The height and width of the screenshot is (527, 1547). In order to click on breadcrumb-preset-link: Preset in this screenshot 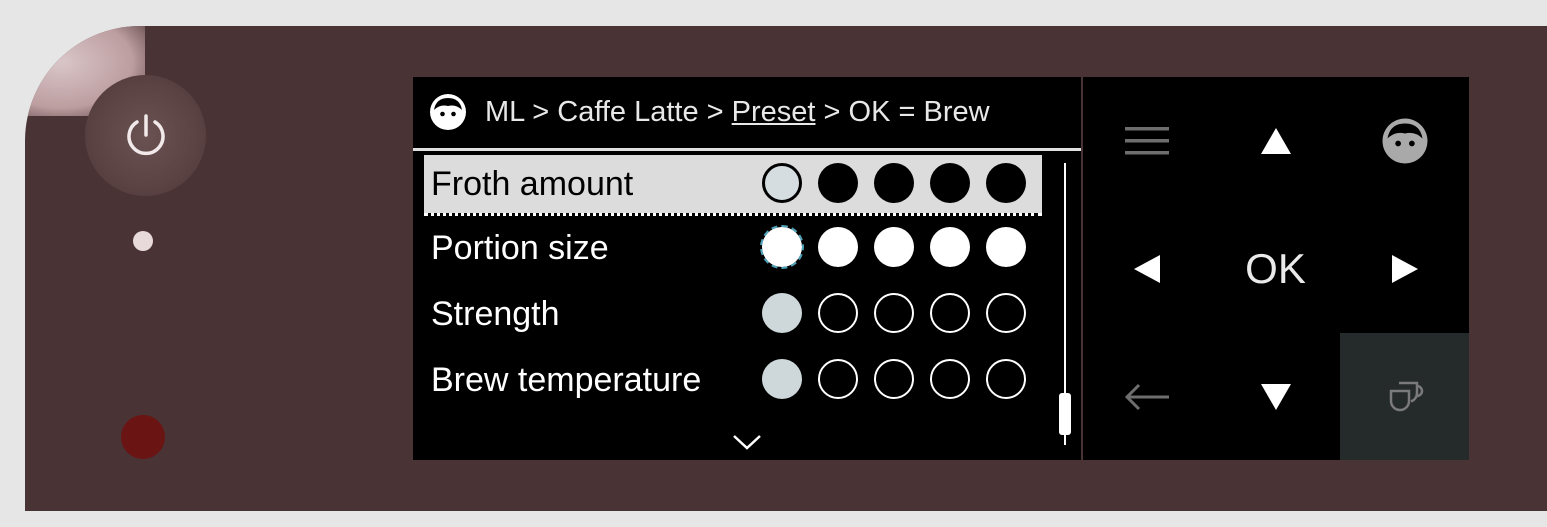, I will do `click(774, 112)`.